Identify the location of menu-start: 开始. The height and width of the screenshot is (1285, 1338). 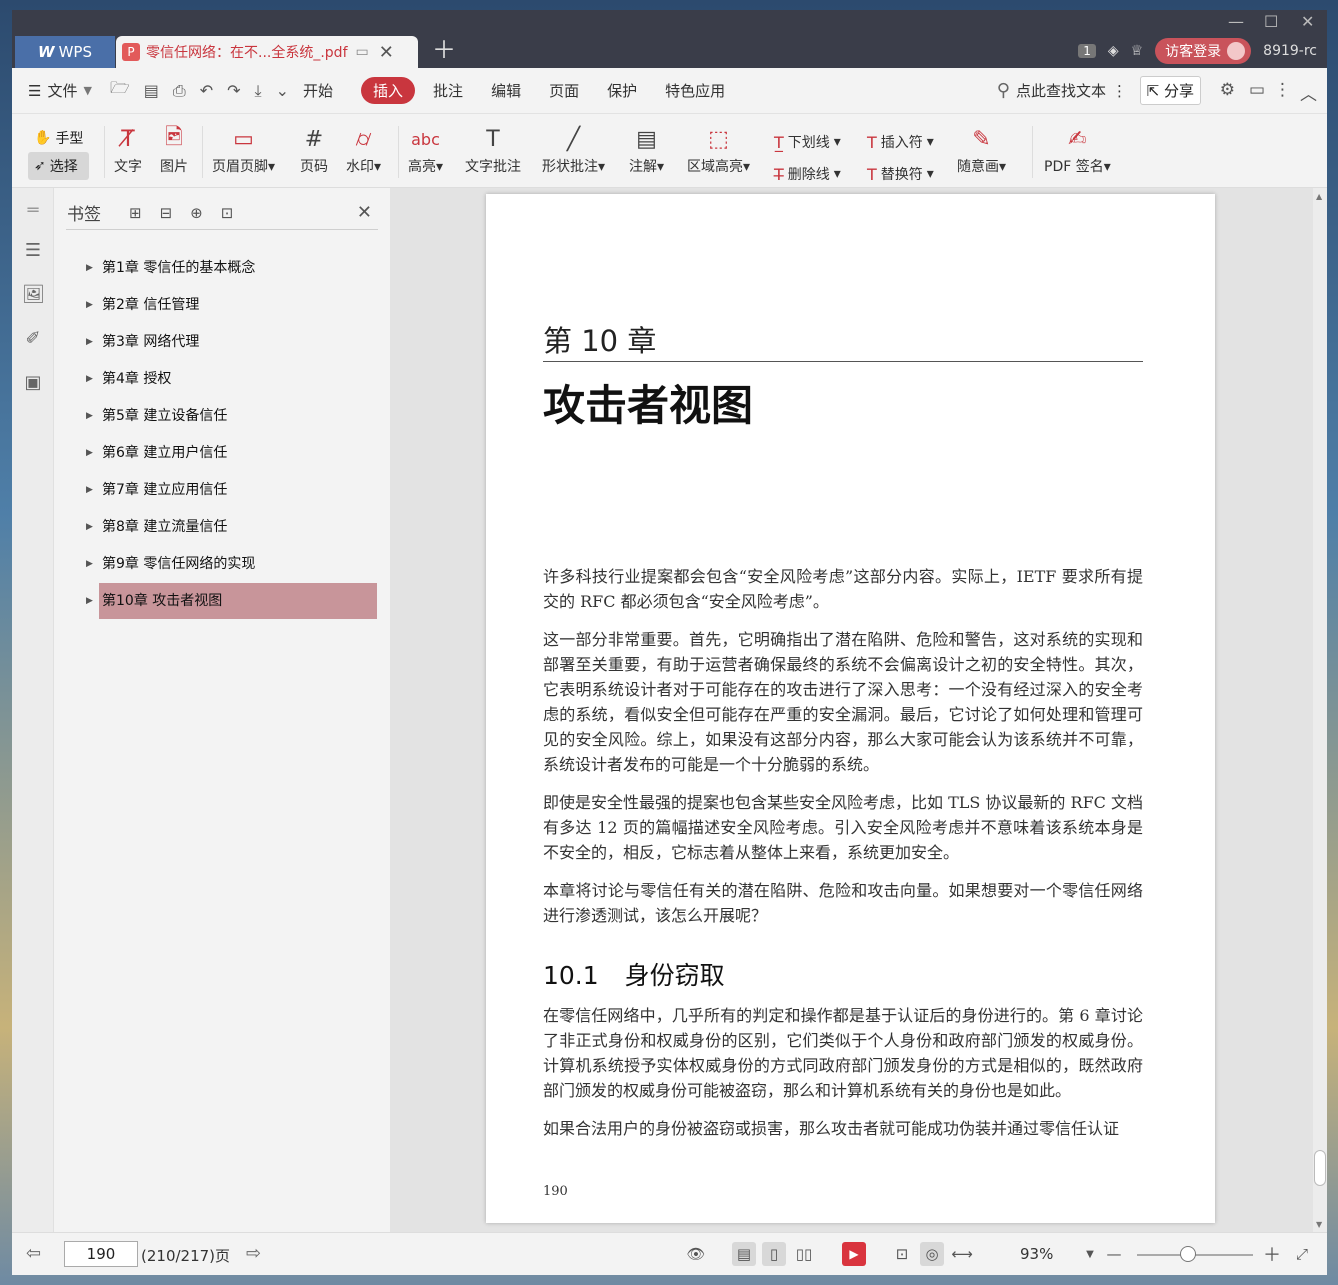
(318, 90).